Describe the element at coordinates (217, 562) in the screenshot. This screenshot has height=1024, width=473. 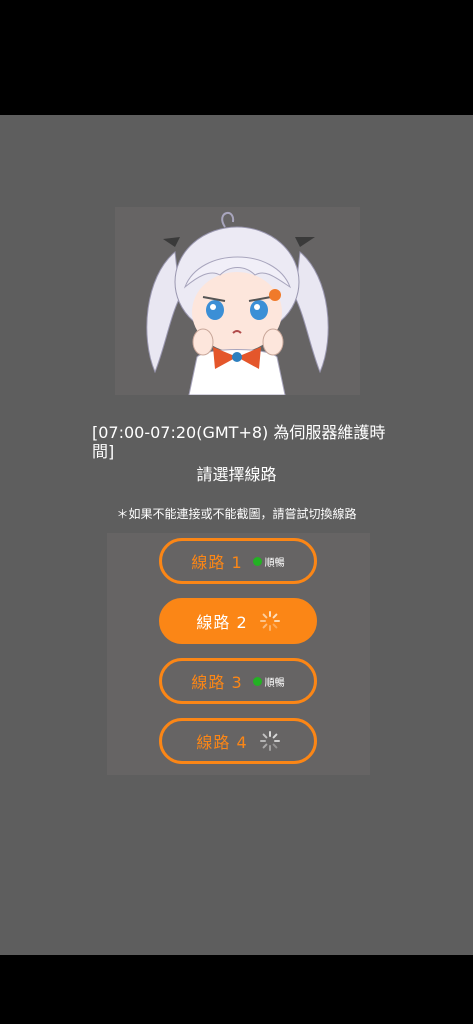
I see `route-label: 線路 1` at that location.